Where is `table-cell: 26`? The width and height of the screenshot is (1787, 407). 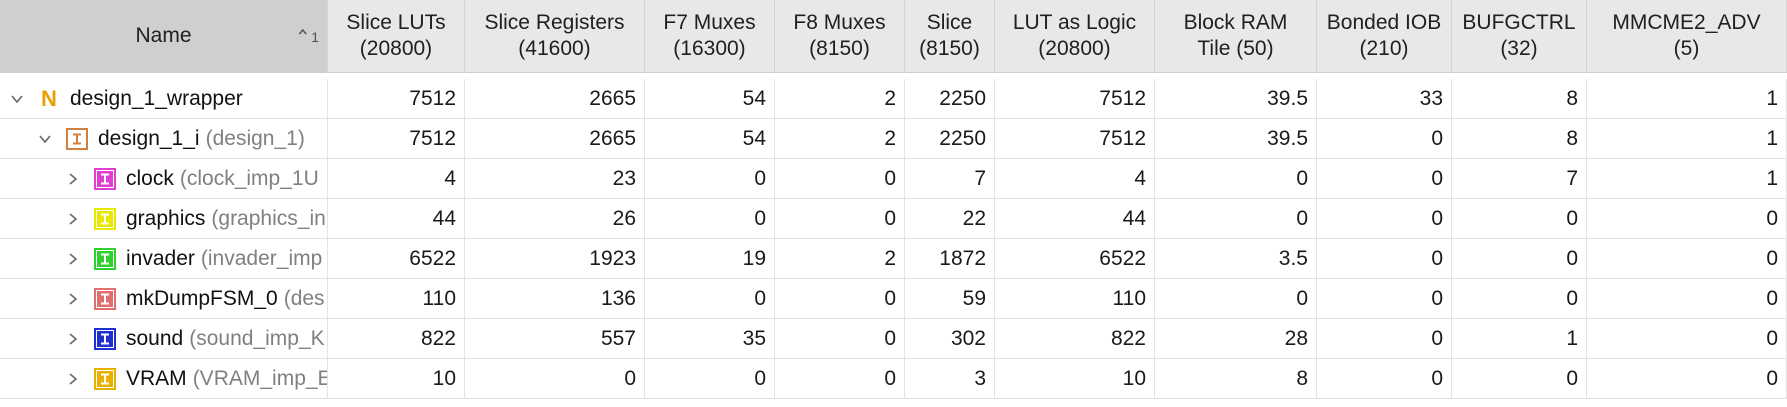 table-cell: 26 is located at coordinates (555, 218).